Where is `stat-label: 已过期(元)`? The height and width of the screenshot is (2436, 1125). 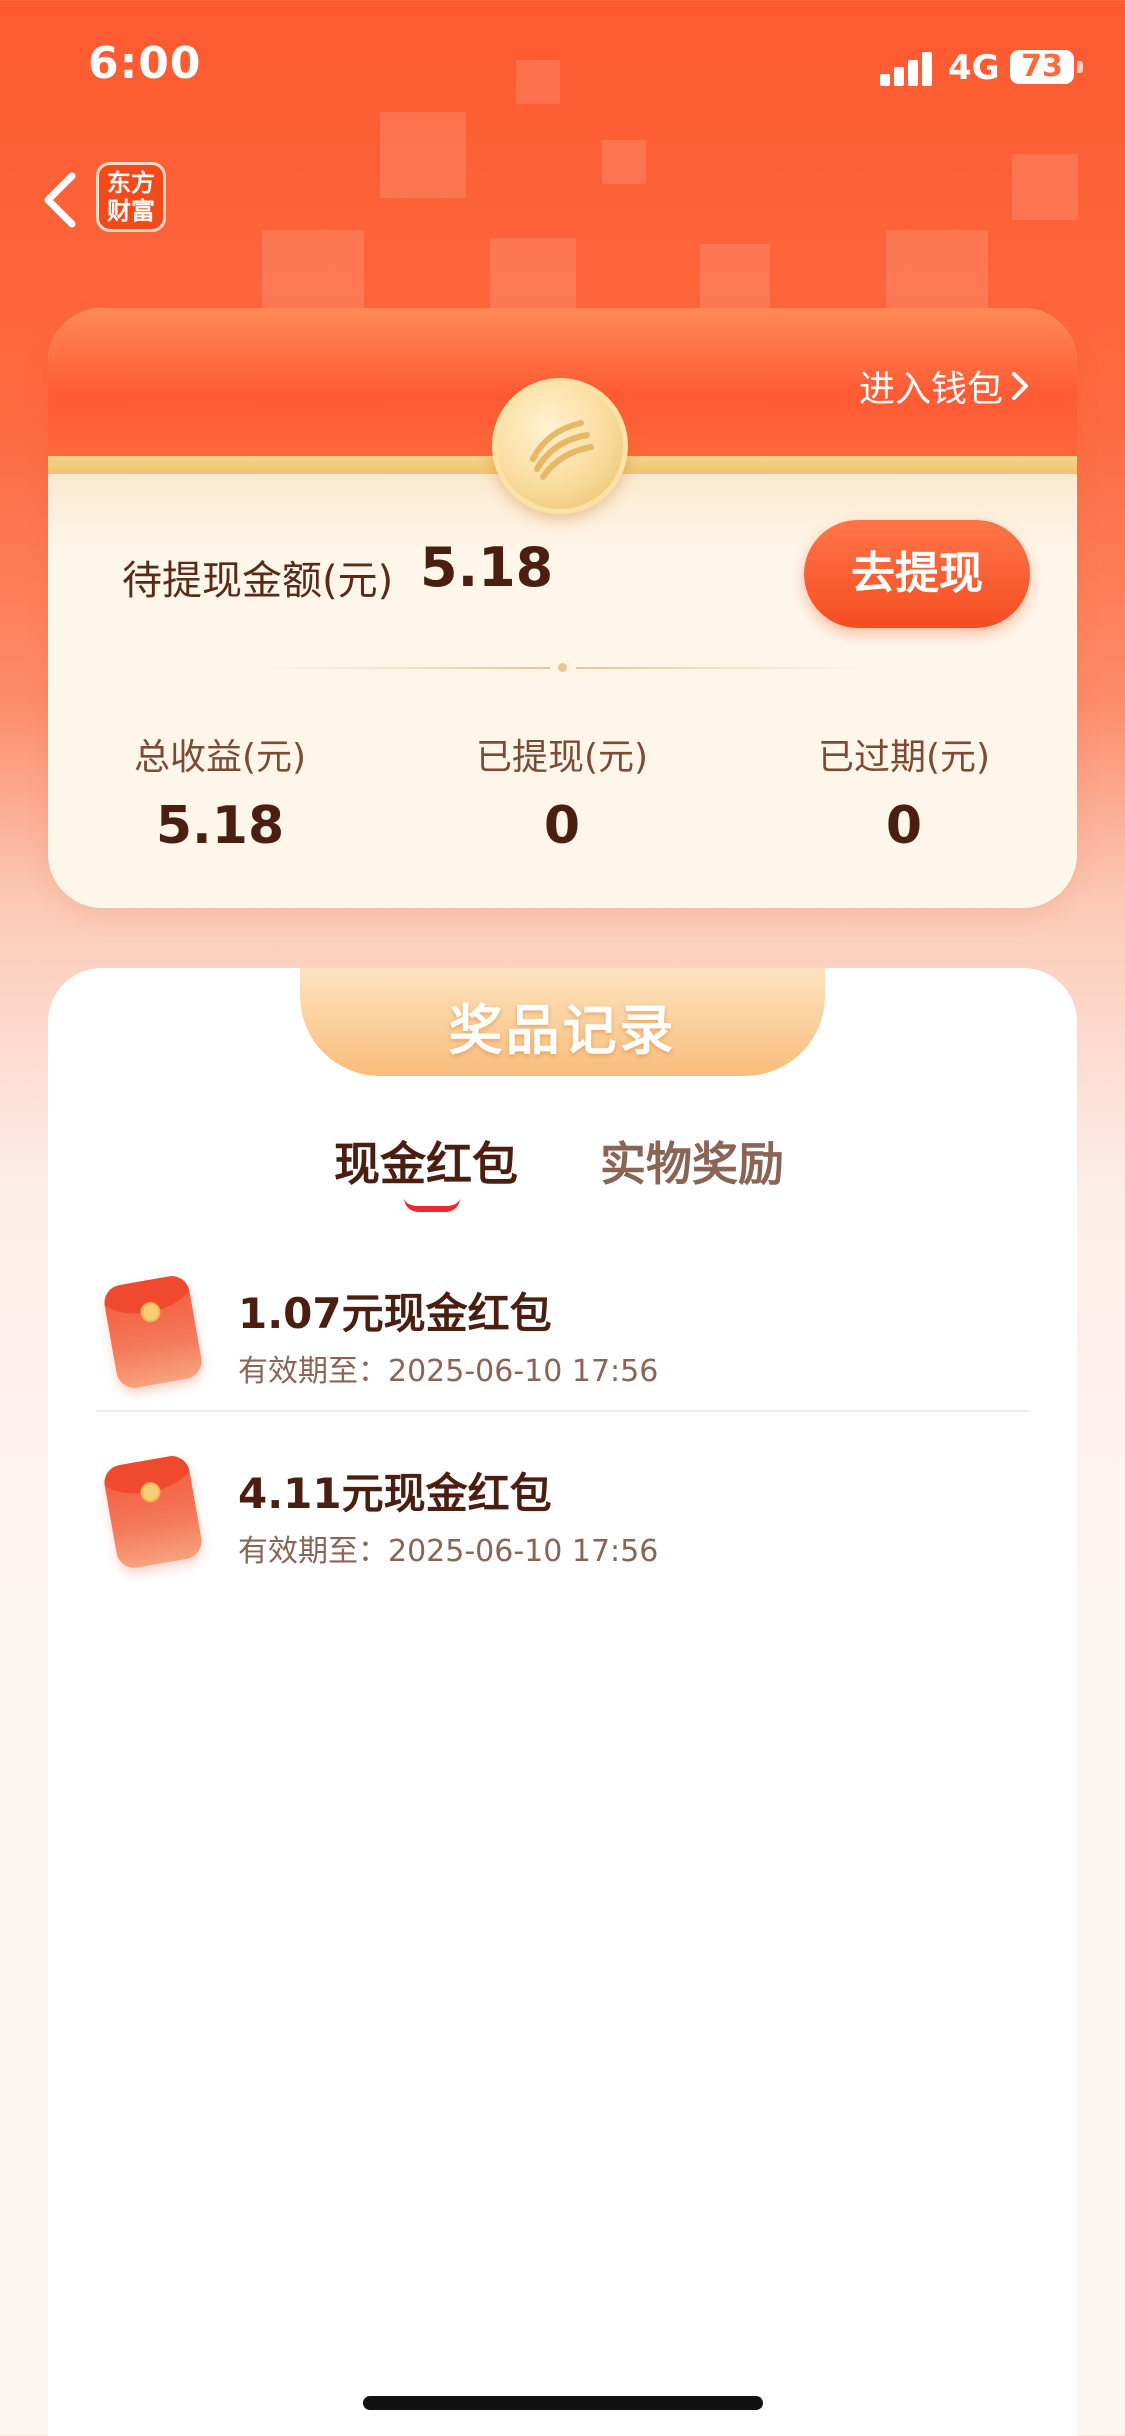
stat-label: 已过期(元) is located at coordinates (904, 757).